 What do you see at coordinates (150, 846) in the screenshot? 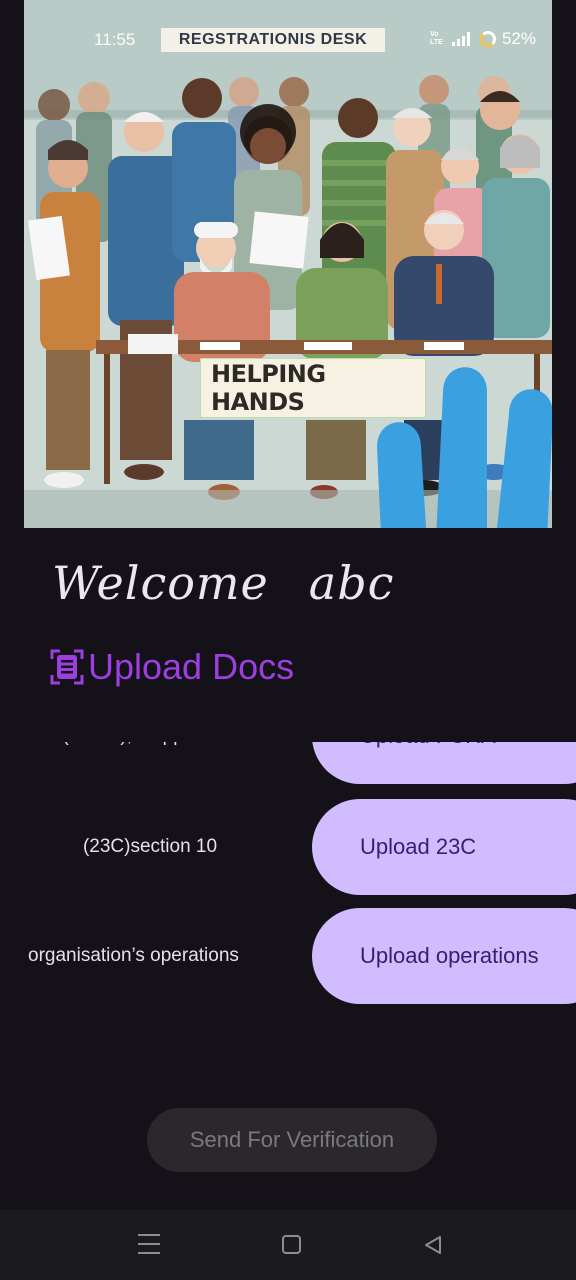
I see `document-label: (23C)section 10` at bounding box center [150, 846].